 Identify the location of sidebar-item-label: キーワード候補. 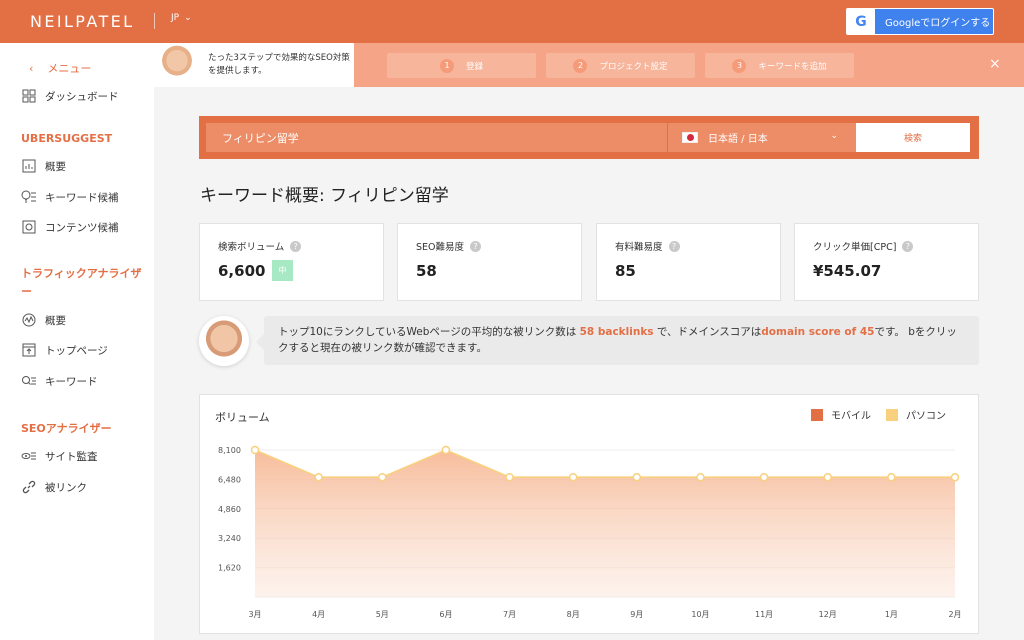
(82, 197).